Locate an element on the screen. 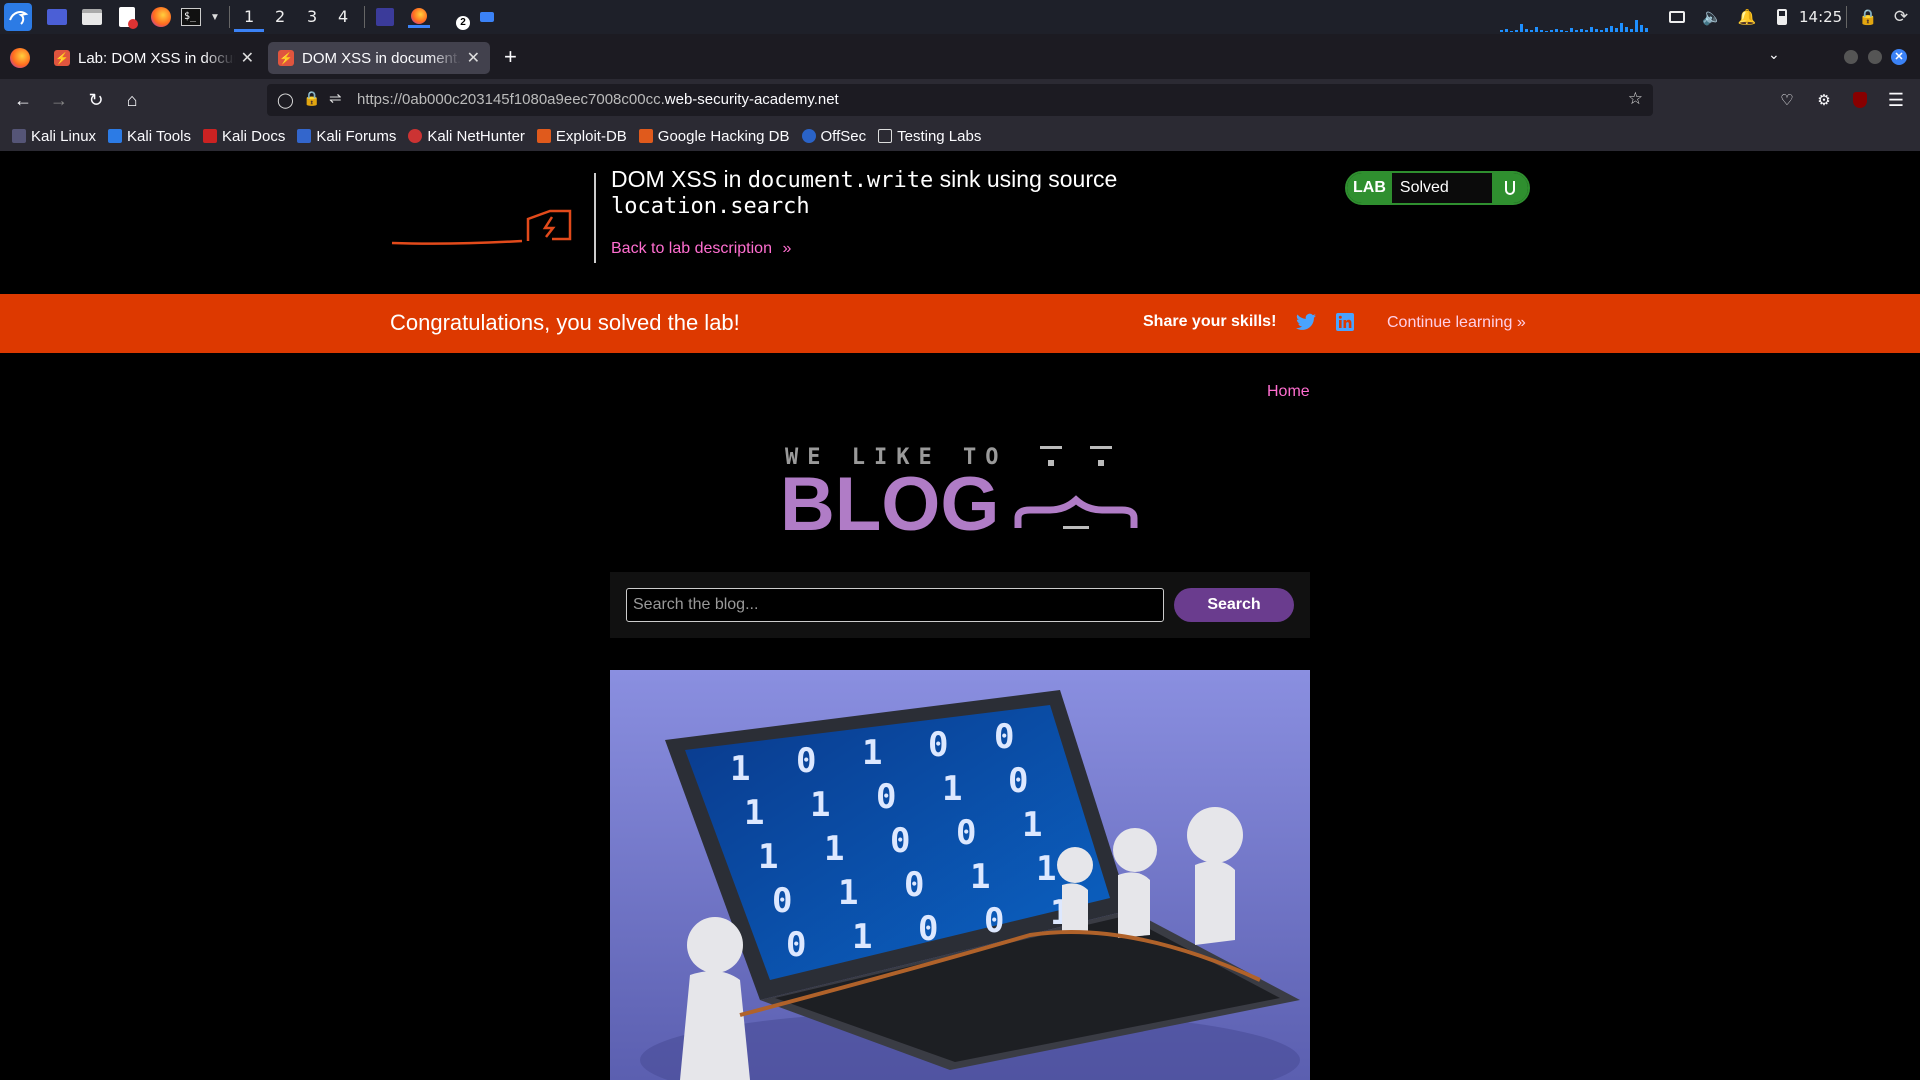 This screenshot has width=1920, height=1080. bookmark-kali-nethunter: Kali NetHunter is located at coordinates (466, 136).